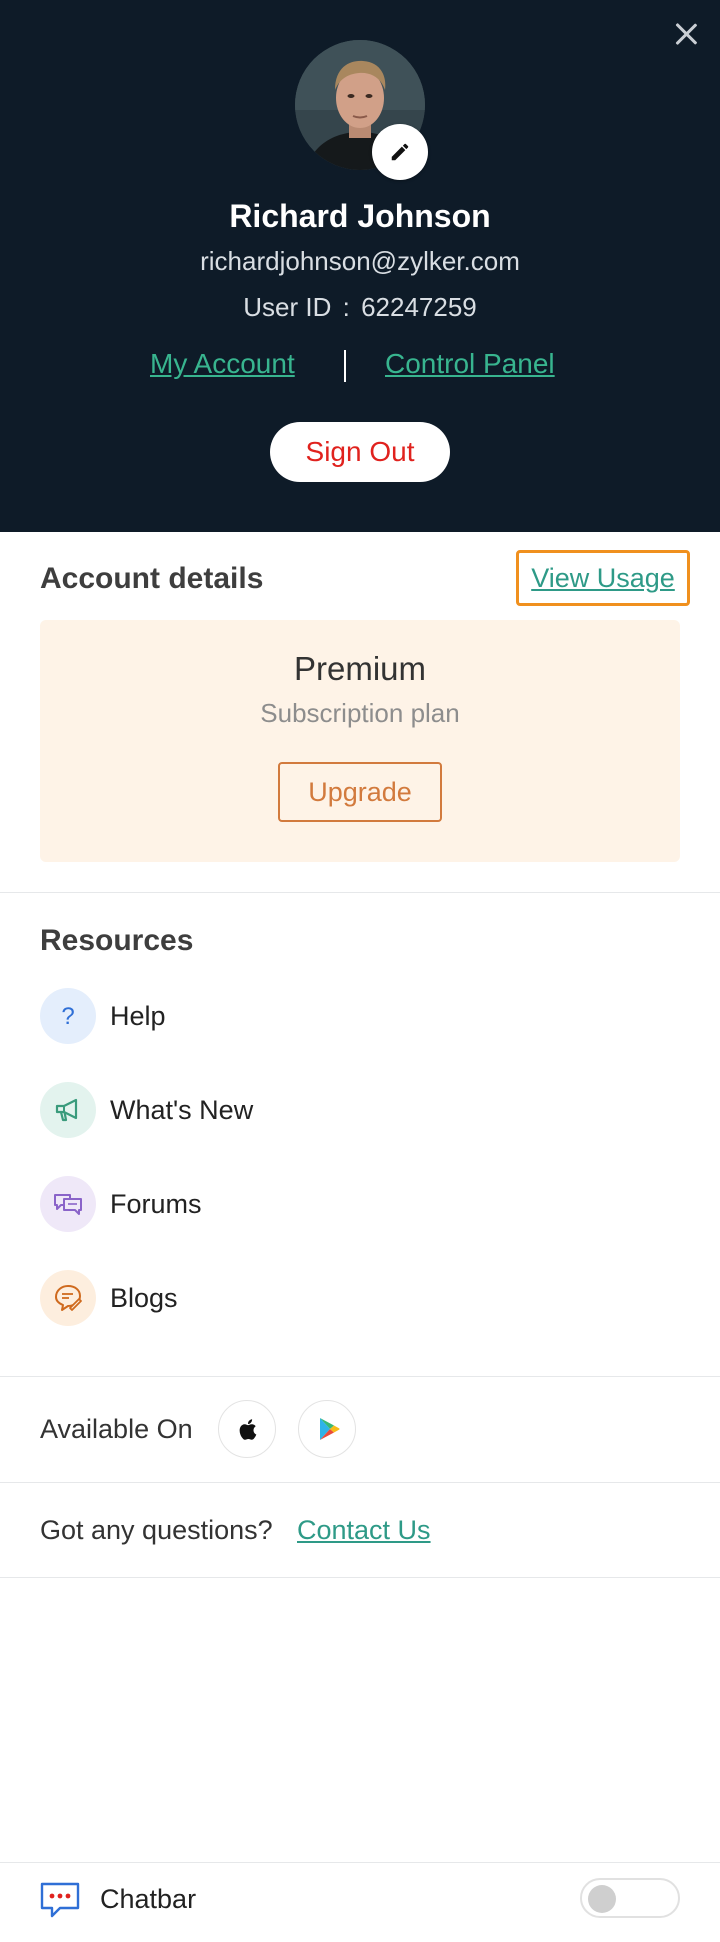 Image resolution: width=720 pixels, height=1942 pixels. What do you see at coordinates (68, 1110) in the screenshot?
I see `megaphone-icon` at bounding box center [68, 1110].